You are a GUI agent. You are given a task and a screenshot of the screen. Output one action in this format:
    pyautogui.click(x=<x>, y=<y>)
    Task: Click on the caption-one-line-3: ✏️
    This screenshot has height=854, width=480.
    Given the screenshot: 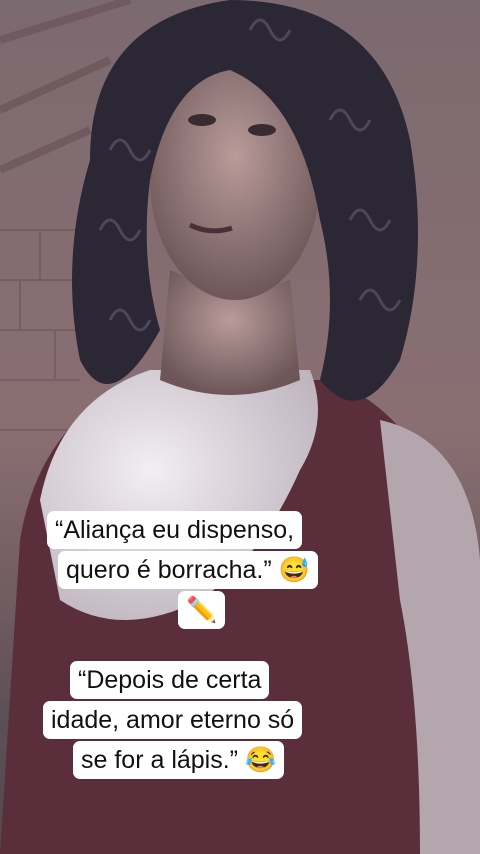 What is the action you would take?
    pyautogui.click(x=202, y=610)
    